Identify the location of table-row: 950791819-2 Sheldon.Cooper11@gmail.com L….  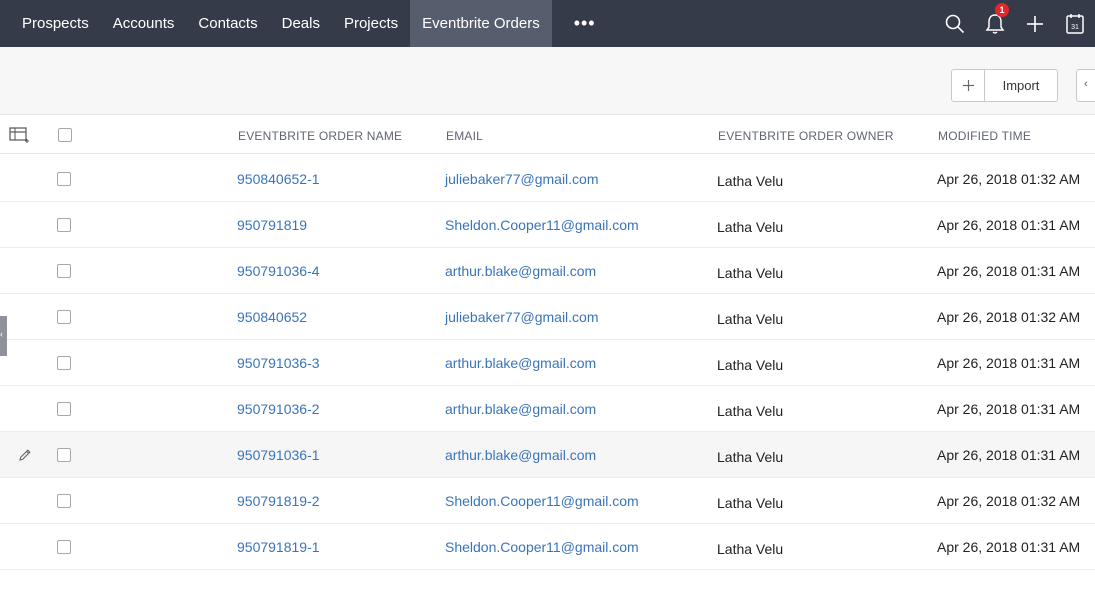
(547, 501).